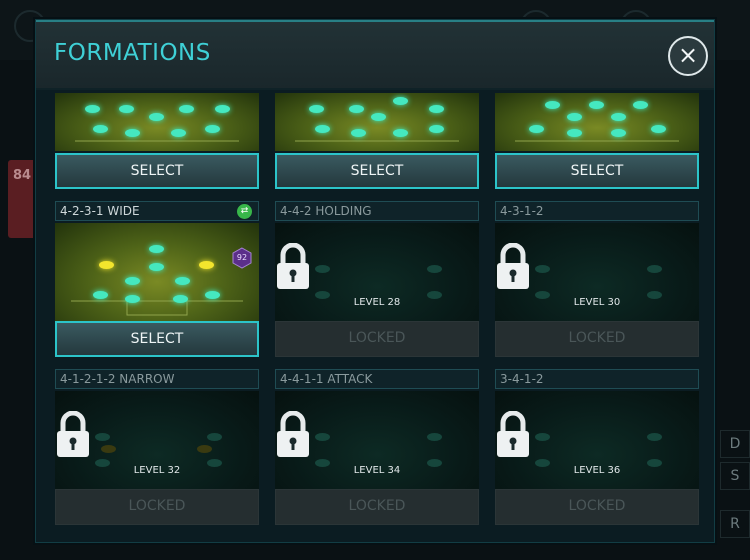  Describe the element at coordinates (597, 302) in the screenshot. I see `unlock-level: LEVEL 30` at that location.